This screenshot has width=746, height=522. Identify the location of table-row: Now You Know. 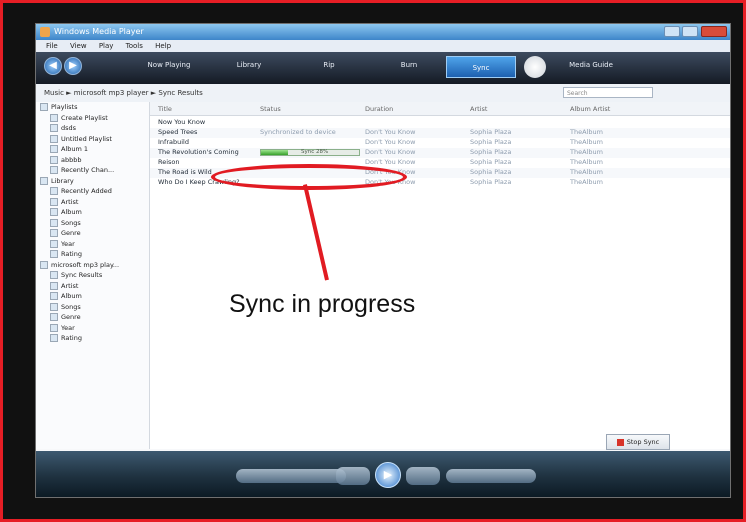
(440, 123).